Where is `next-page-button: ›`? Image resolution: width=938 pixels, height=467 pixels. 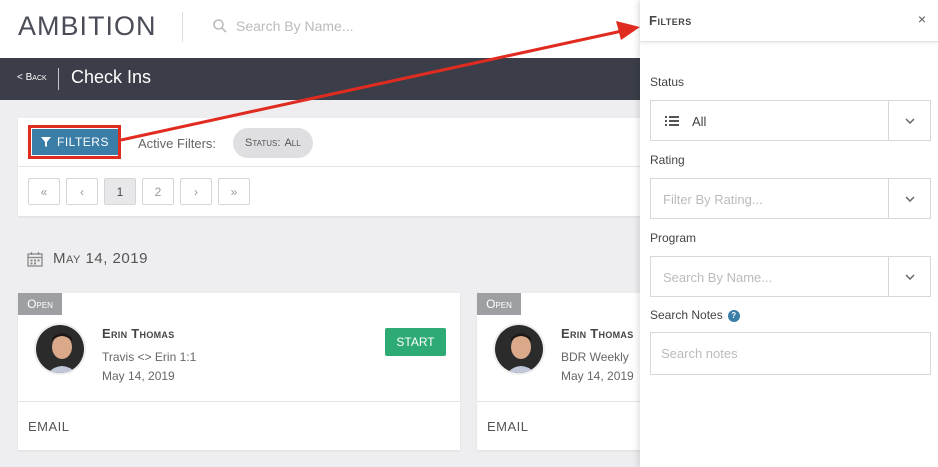
next-page-button: › is located at coordinates (196, 191).